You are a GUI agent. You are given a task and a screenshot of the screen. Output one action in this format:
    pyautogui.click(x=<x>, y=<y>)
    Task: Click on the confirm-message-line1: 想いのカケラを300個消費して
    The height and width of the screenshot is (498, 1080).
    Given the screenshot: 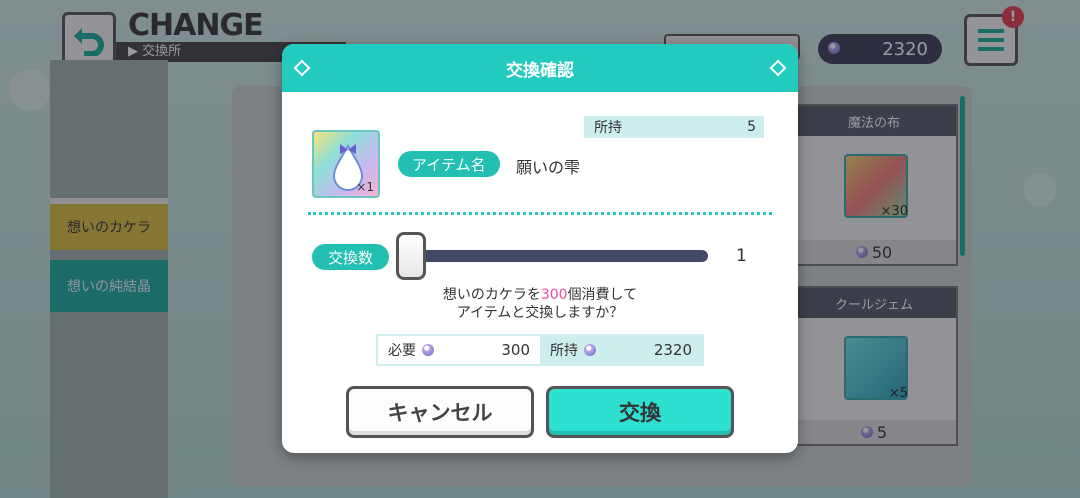 What is the action you would take?
    pyautogui.click(x=540, y=295)
    